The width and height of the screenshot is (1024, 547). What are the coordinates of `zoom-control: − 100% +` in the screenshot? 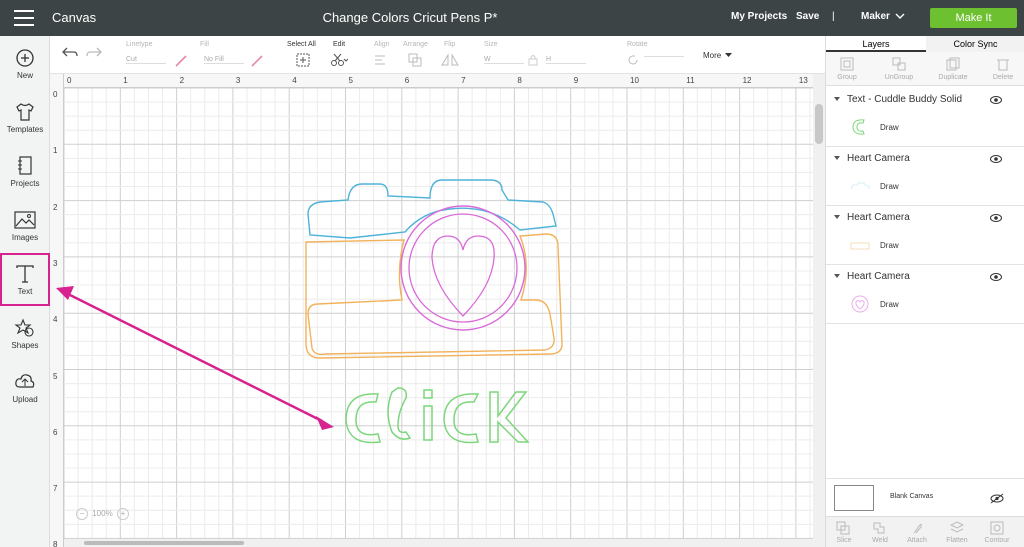 It's located at (102, 514).